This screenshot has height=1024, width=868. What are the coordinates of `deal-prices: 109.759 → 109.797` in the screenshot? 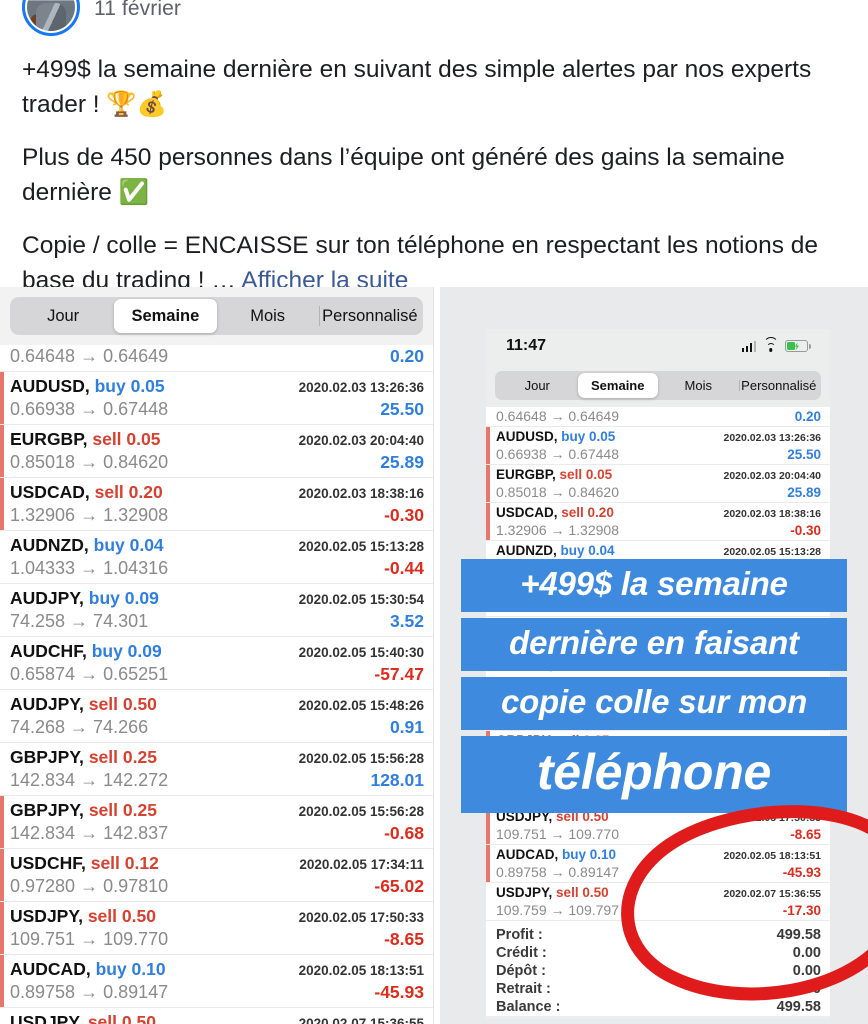 It's located at (557, 910).